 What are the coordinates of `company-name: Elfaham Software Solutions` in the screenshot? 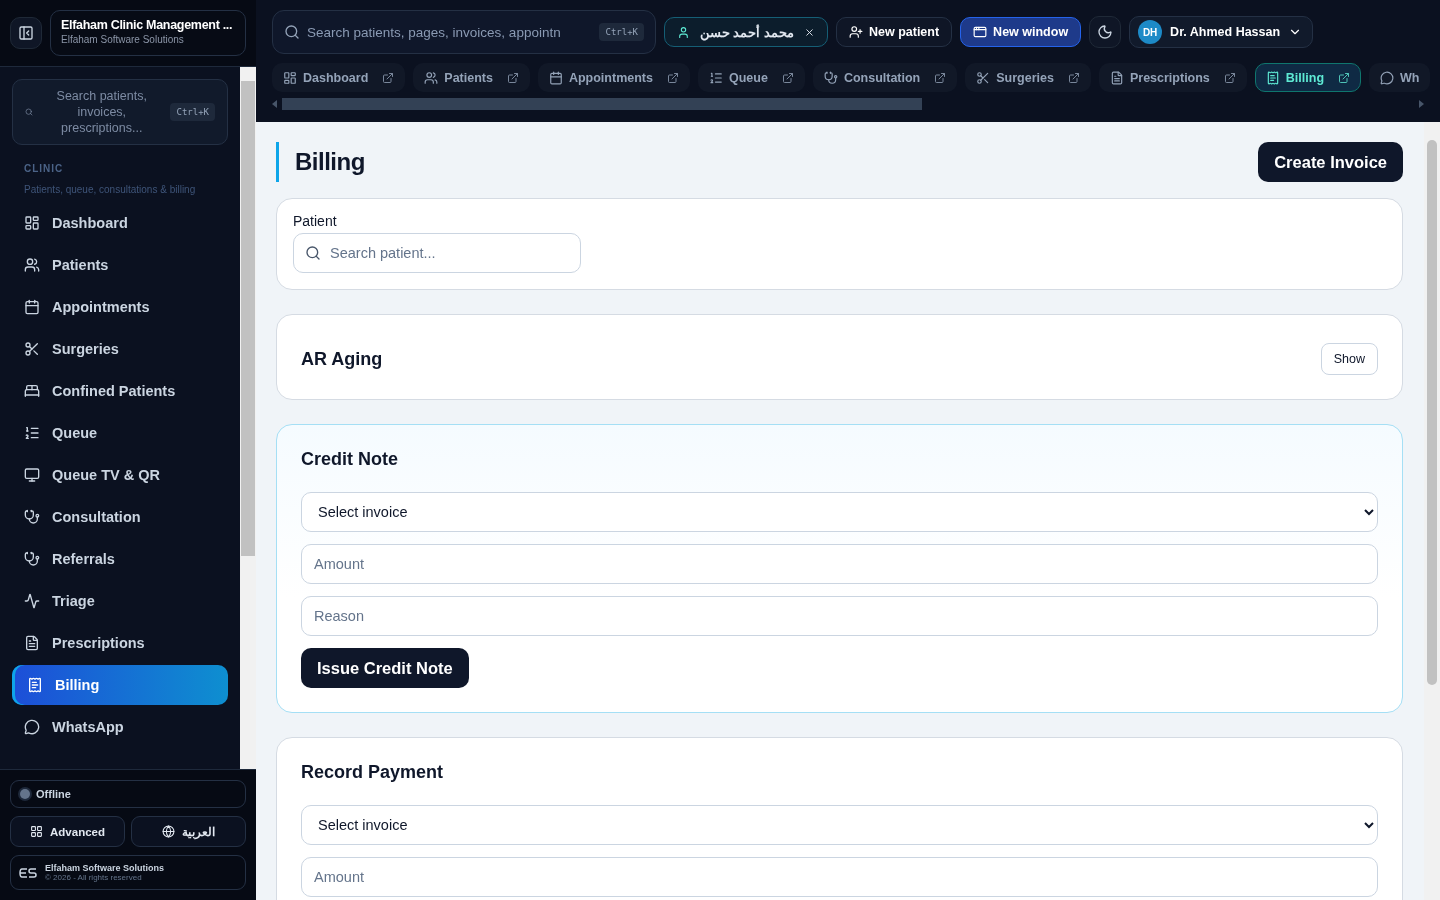 It's located at (105, 868).